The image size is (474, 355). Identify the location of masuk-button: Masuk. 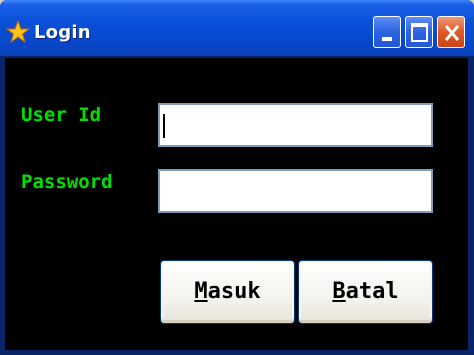
(227, 292).